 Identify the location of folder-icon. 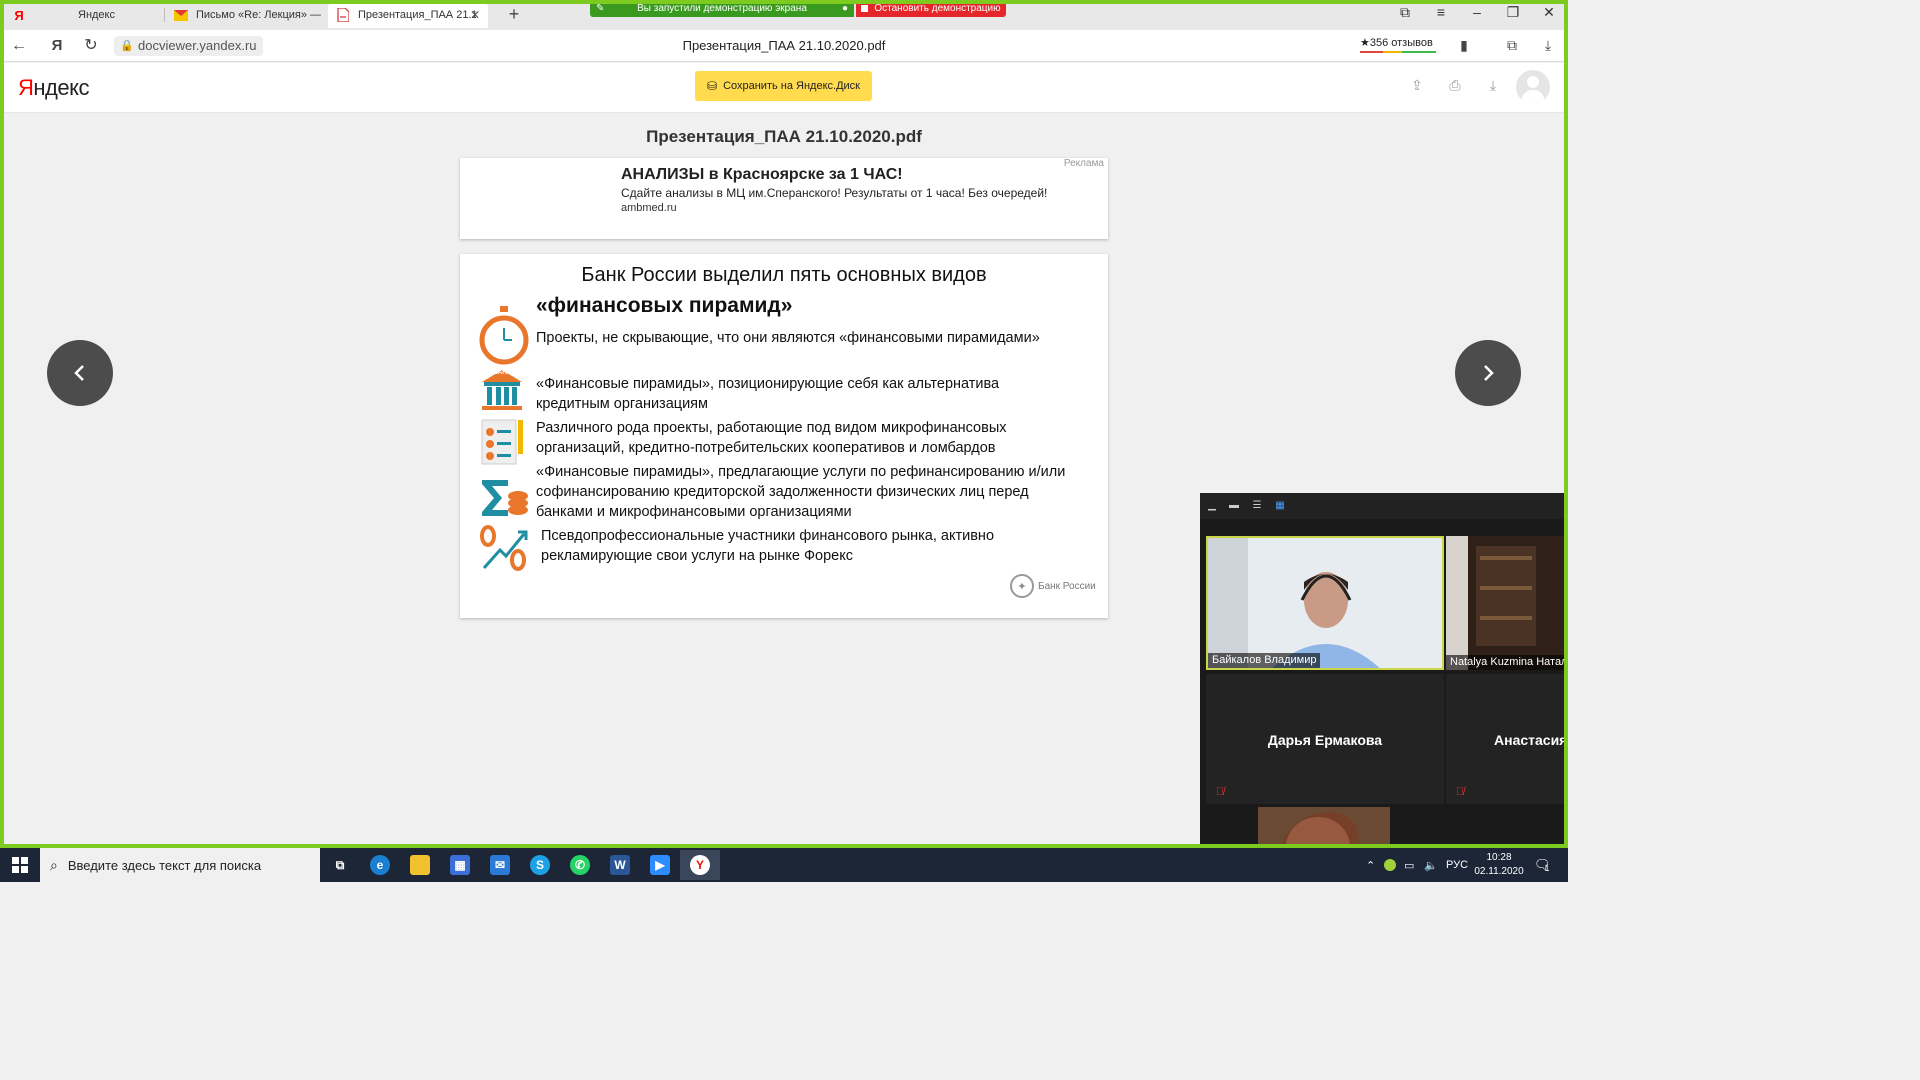
(420, 865).